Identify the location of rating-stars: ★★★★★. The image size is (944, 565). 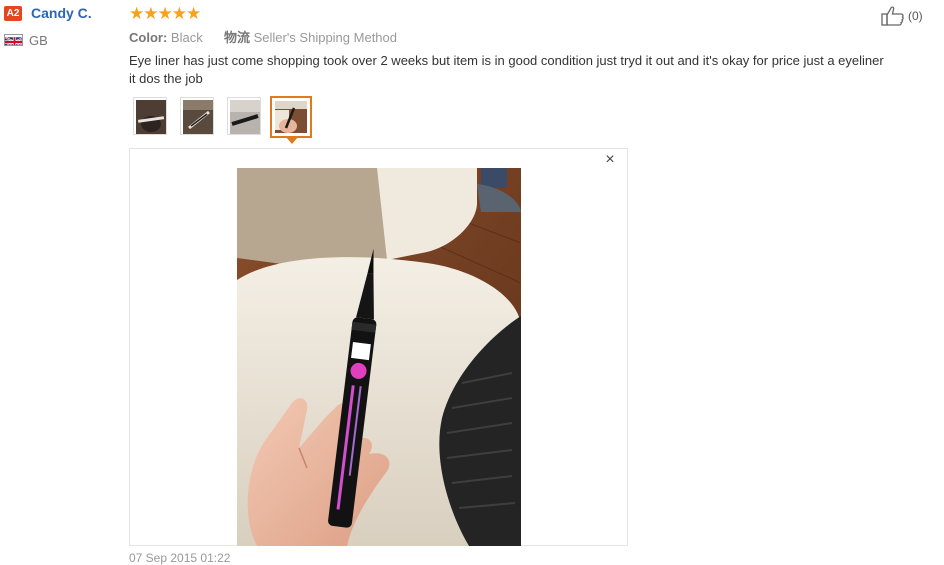
(165, 13).